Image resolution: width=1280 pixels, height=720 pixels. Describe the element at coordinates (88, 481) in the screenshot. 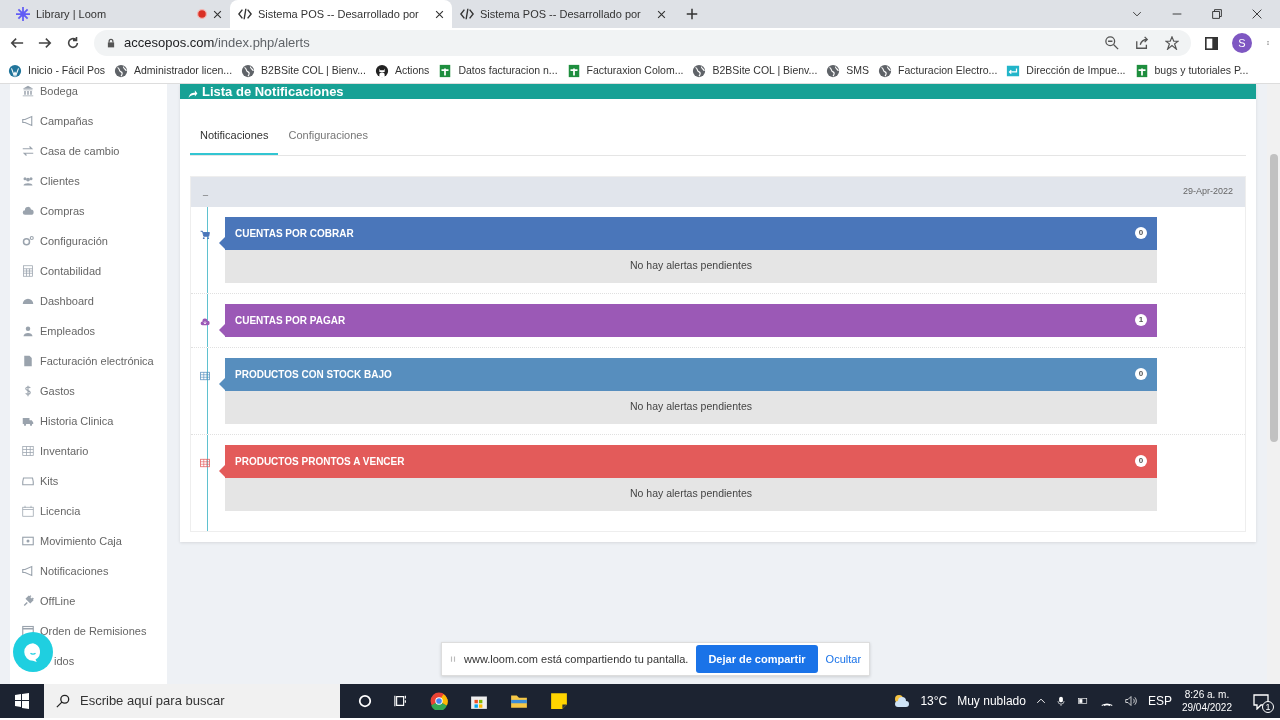

I see `sidebar-item: Kits` at that location.